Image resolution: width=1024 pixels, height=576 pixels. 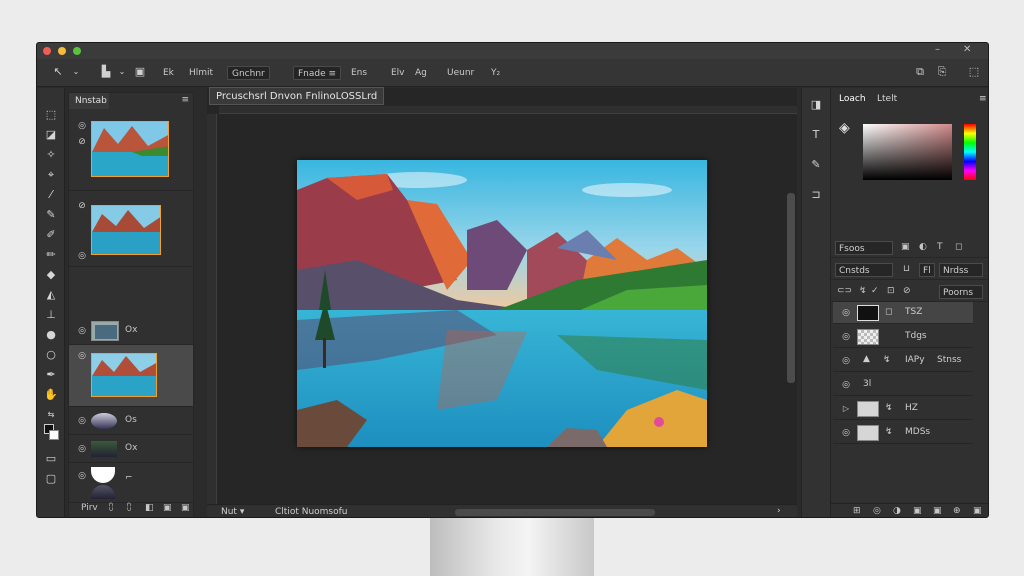 What do you see at coordinates (106, 72) in the screenshot?
I see `document-icon: ▙` at bounding box center [106, 72].